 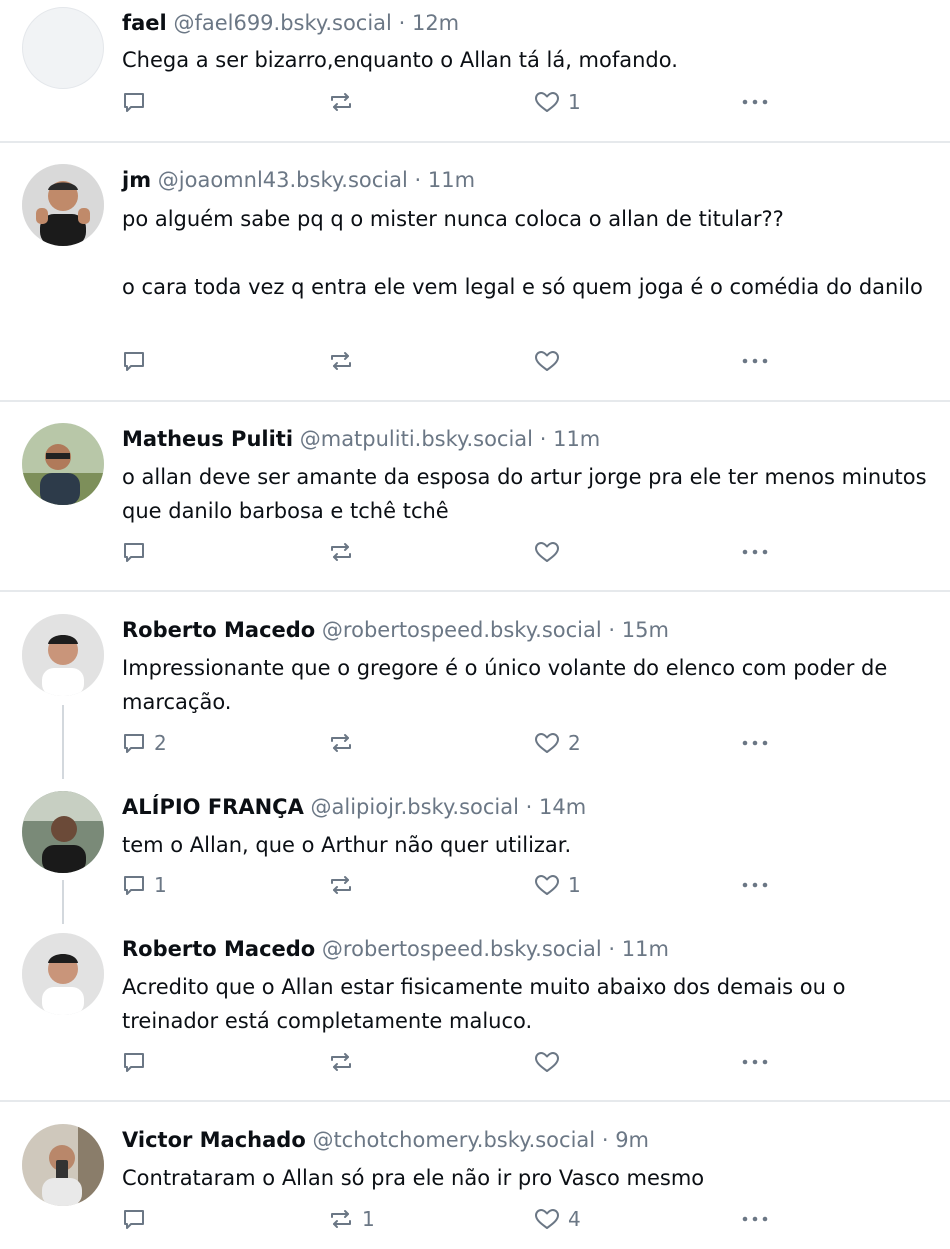 I want to click on author-name: ALÍPIO FRANÇA, so click(x=213, y=807).